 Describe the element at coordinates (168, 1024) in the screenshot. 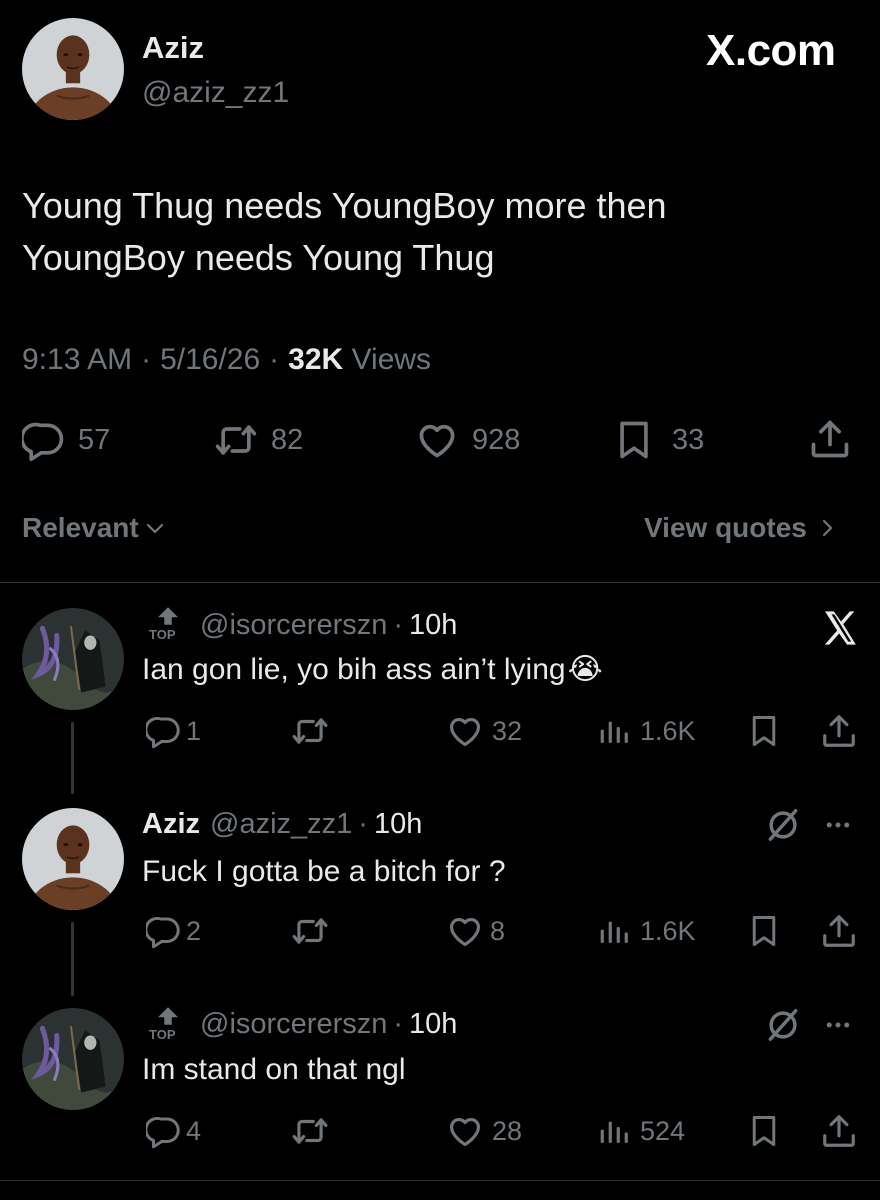

I see `top-badge-3: TOP` at that location.